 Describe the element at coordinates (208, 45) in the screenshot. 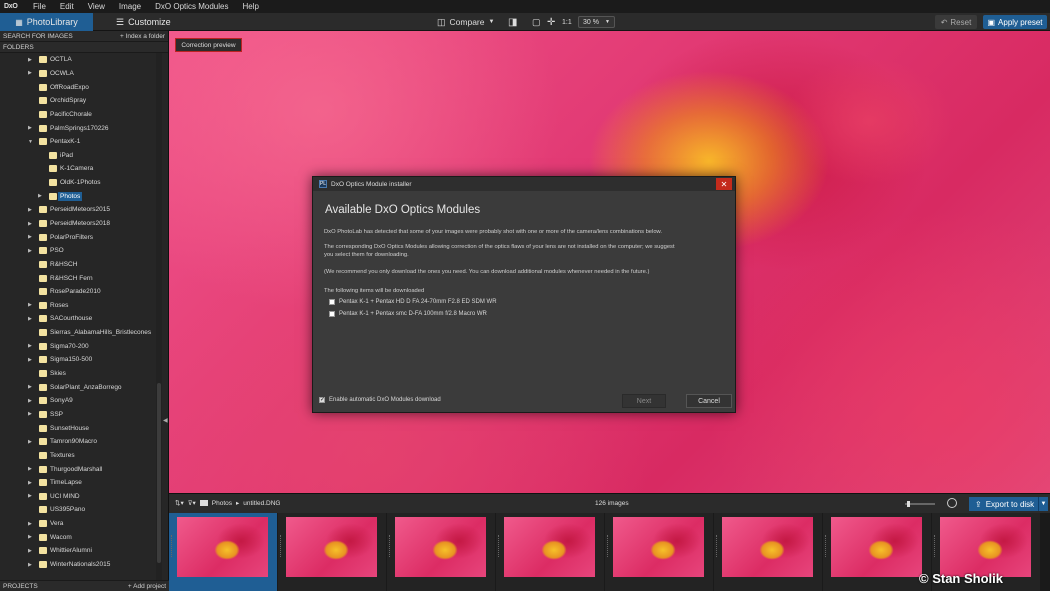

I see `correction-preview-button: Correction preview` at that location.